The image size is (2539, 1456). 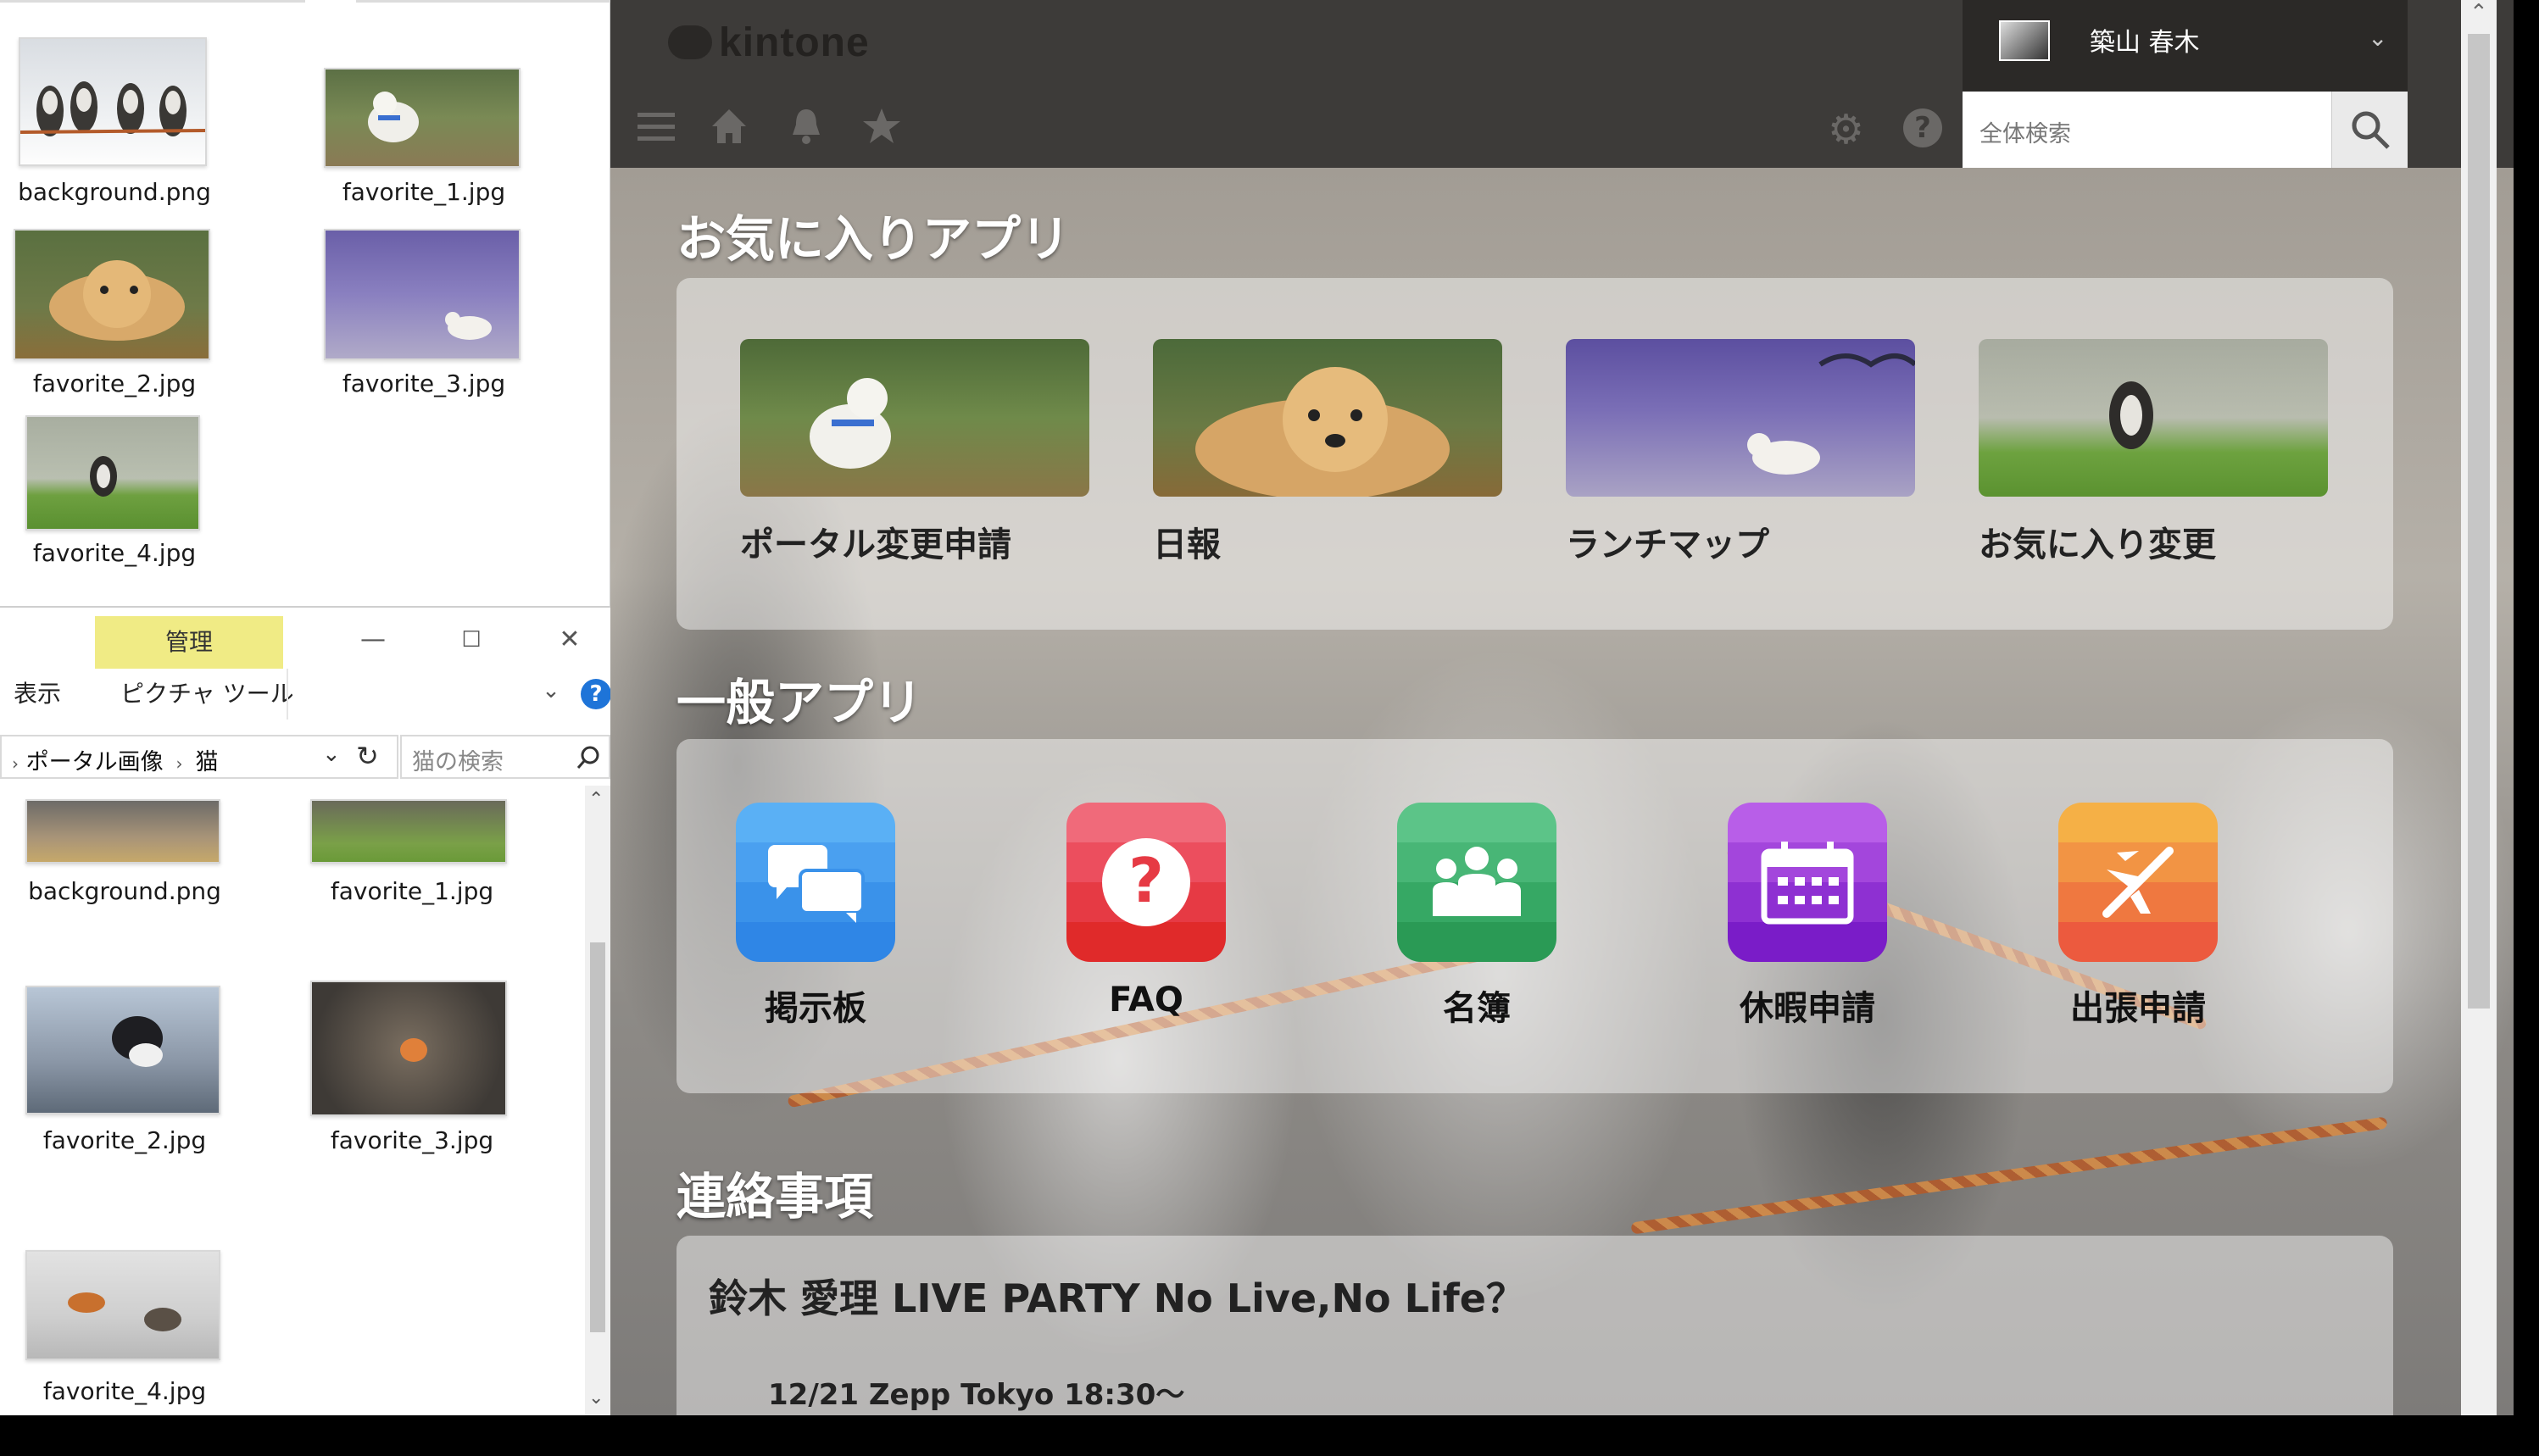 What do you see at coordinates (1269, 1435) in the screenshot?
I see `taskbar-edge` at bounding box center [1269, 1435].